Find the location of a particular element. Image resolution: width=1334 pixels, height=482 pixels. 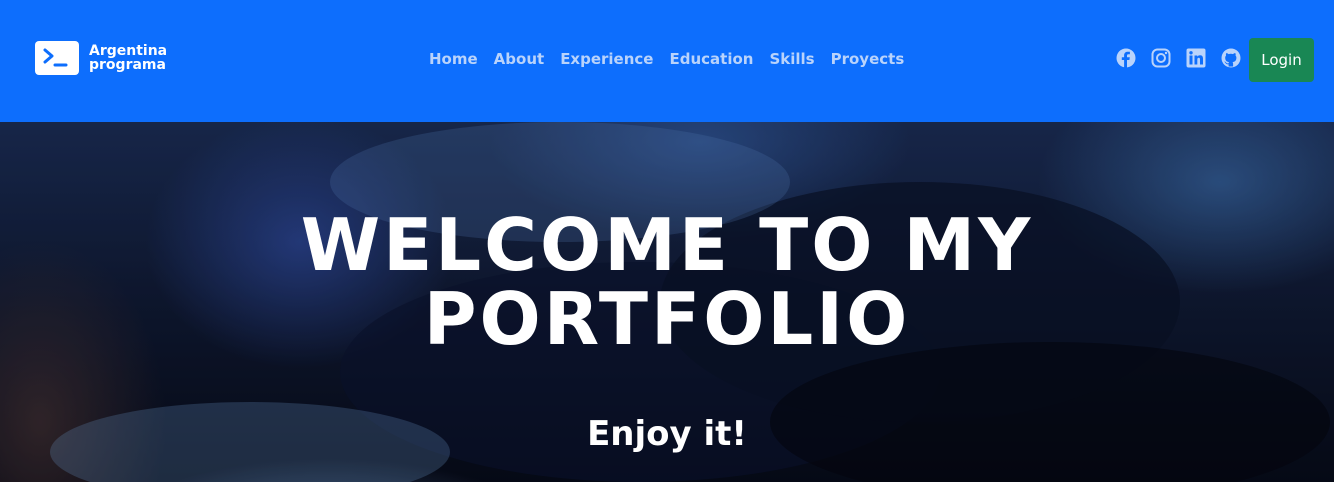

terminal-prompt-icon is located at coordinates (57, 58).